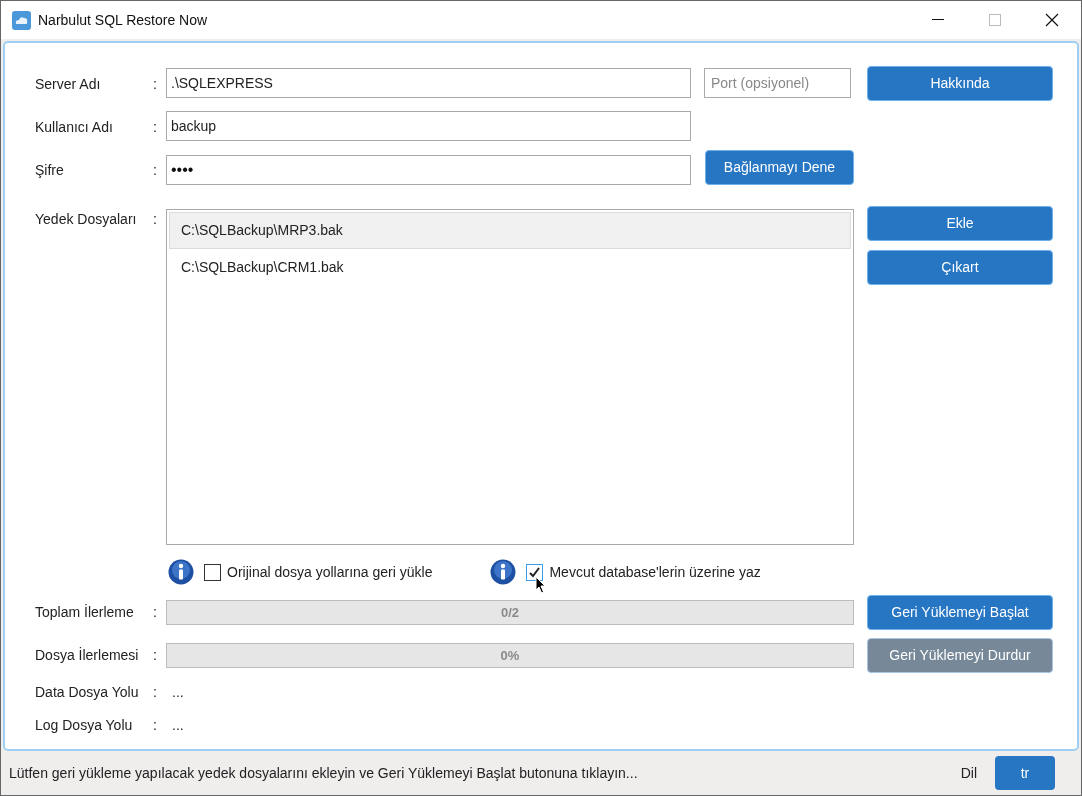  Describe the element at coordinates (428, 83) in the screenshot. I see `server-input: .\SQLEXPRESS` at that location.